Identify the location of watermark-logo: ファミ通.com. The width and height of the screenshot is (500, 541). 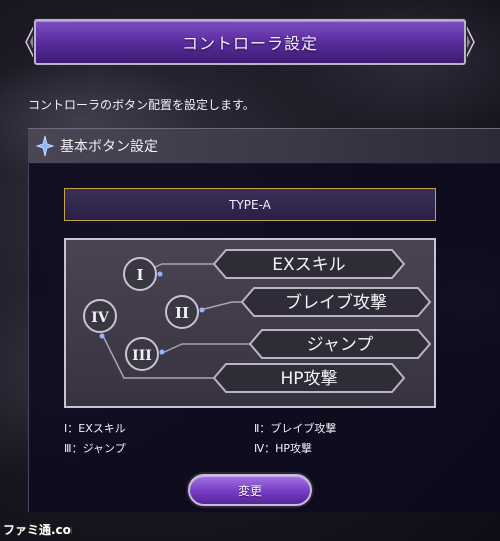
(37, 530).